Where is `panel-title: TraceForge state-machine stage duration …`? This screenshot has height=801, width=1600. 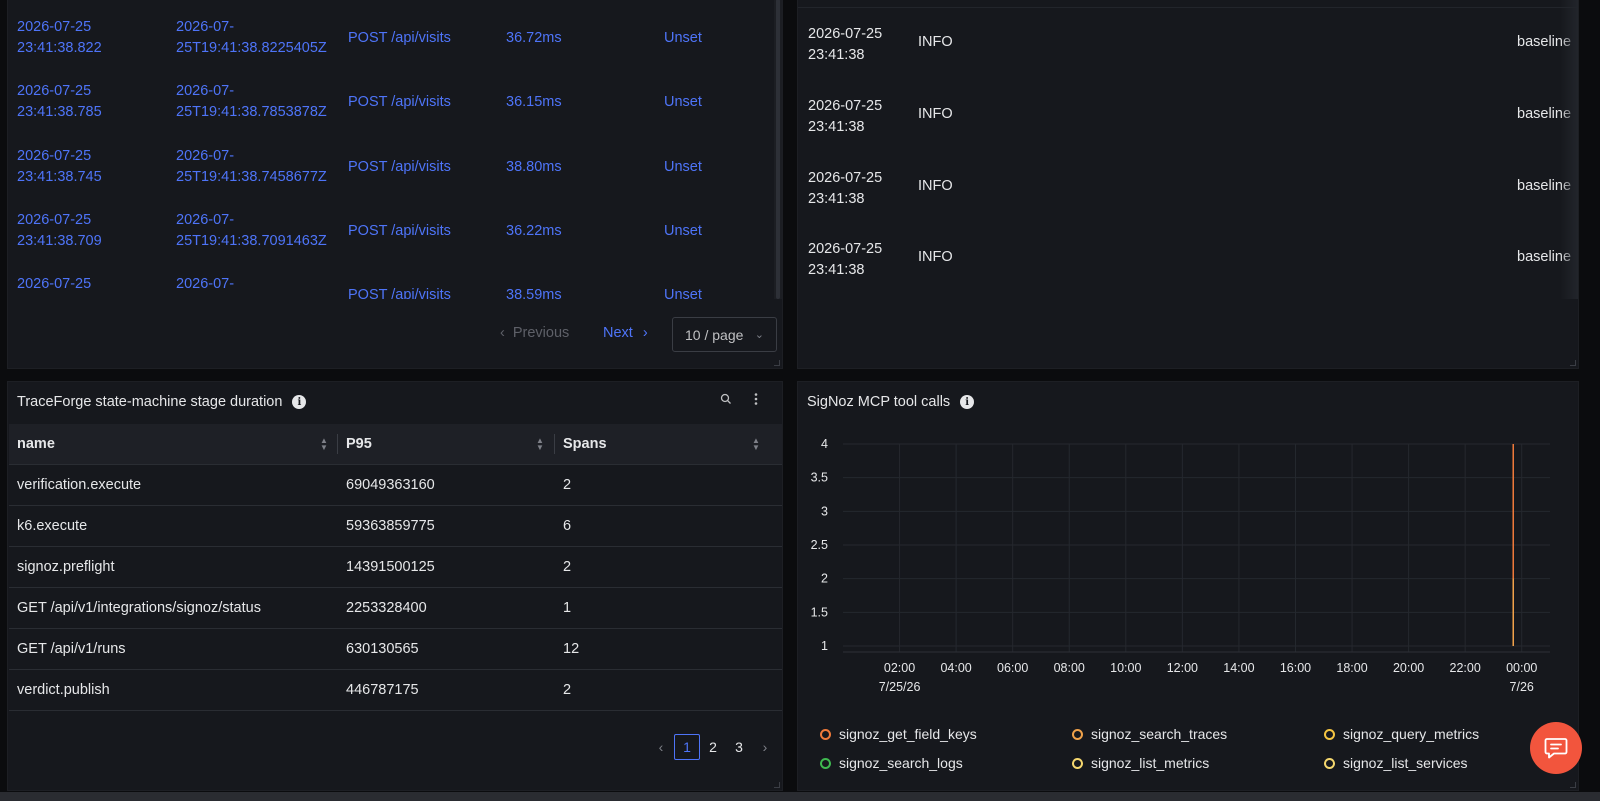 panel-title: TraceForge state-machine stage duration … is located at coordinates (162, 402).